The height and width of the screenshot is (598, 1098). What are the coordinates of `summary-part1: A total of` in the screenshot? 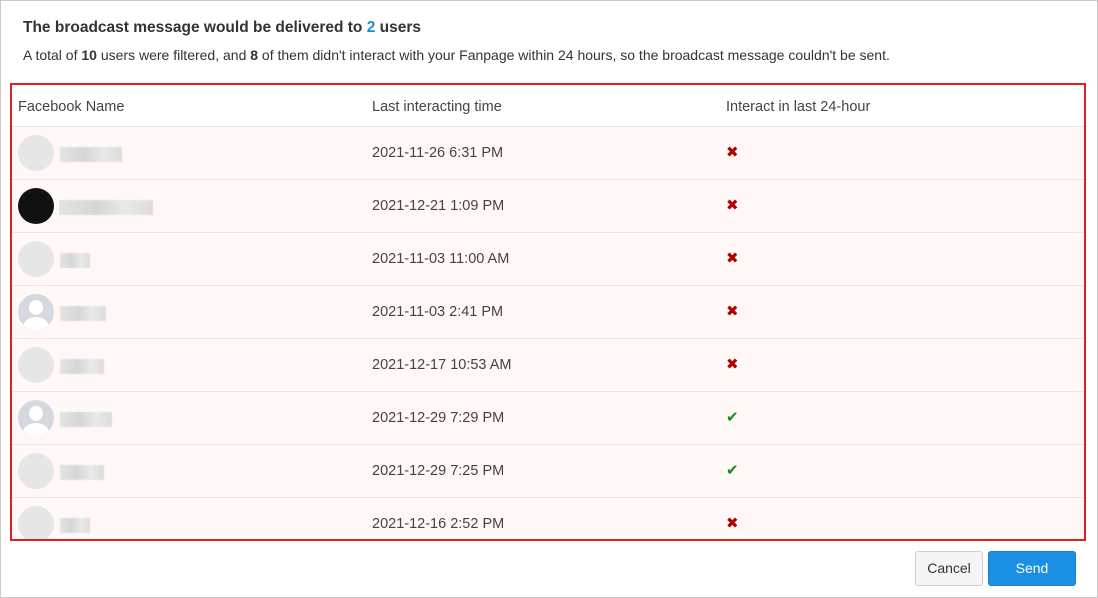 It's located at (52, 55).